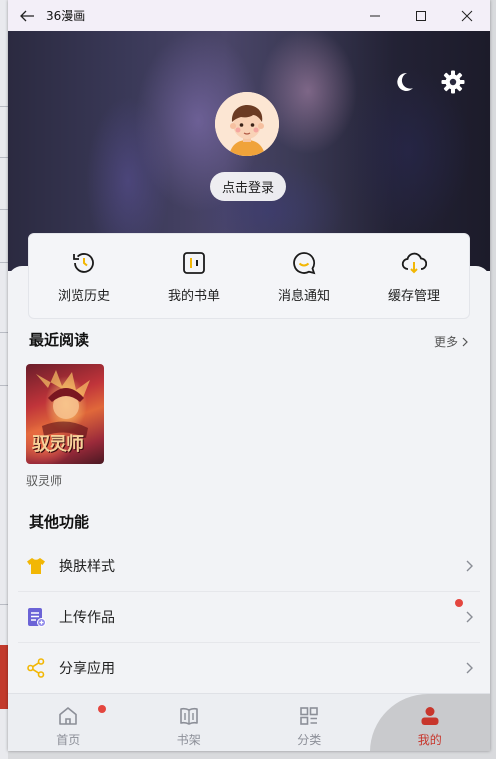  What do you see at coordinates (249, 668) in the screenshot?
I see `menu-item-share: 分享应用` at bounding box center [249, 668].